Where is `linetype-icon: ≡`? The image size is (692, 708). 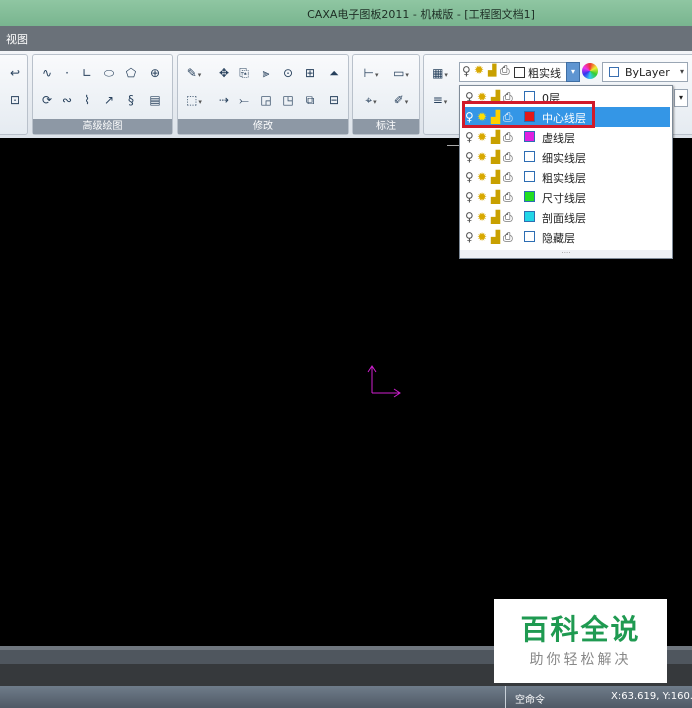
linetype-icon: ≡ is located at coordinates (440, 100).